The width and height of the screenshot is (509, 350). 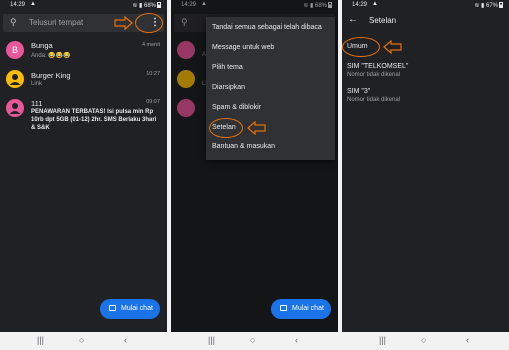 I want to click on conversation-time: 10:27, so click(x=153, y=74).